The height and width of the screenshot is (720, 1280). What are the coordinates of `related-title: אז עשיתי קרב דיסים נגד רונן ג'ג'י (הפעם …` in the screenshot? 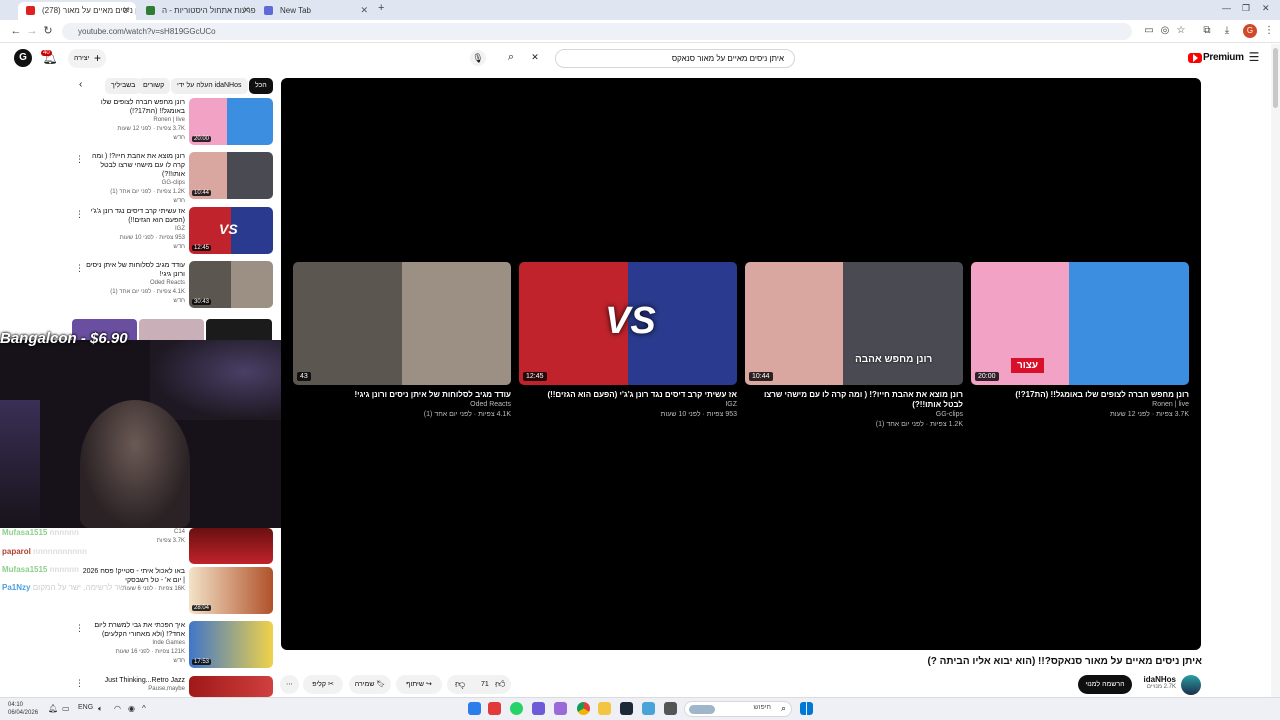 It's located at (132, 216).